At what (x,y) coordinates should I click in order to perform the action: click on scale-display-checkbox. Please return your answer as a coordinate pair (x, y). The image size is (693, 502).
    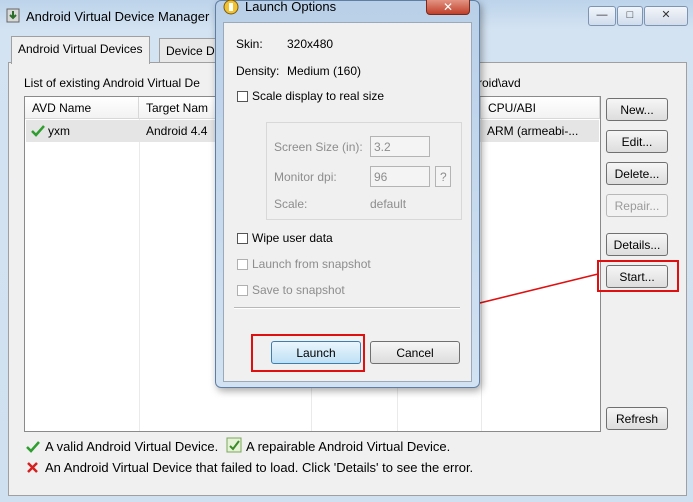
    Looking at the image, I should click on (242, 96).